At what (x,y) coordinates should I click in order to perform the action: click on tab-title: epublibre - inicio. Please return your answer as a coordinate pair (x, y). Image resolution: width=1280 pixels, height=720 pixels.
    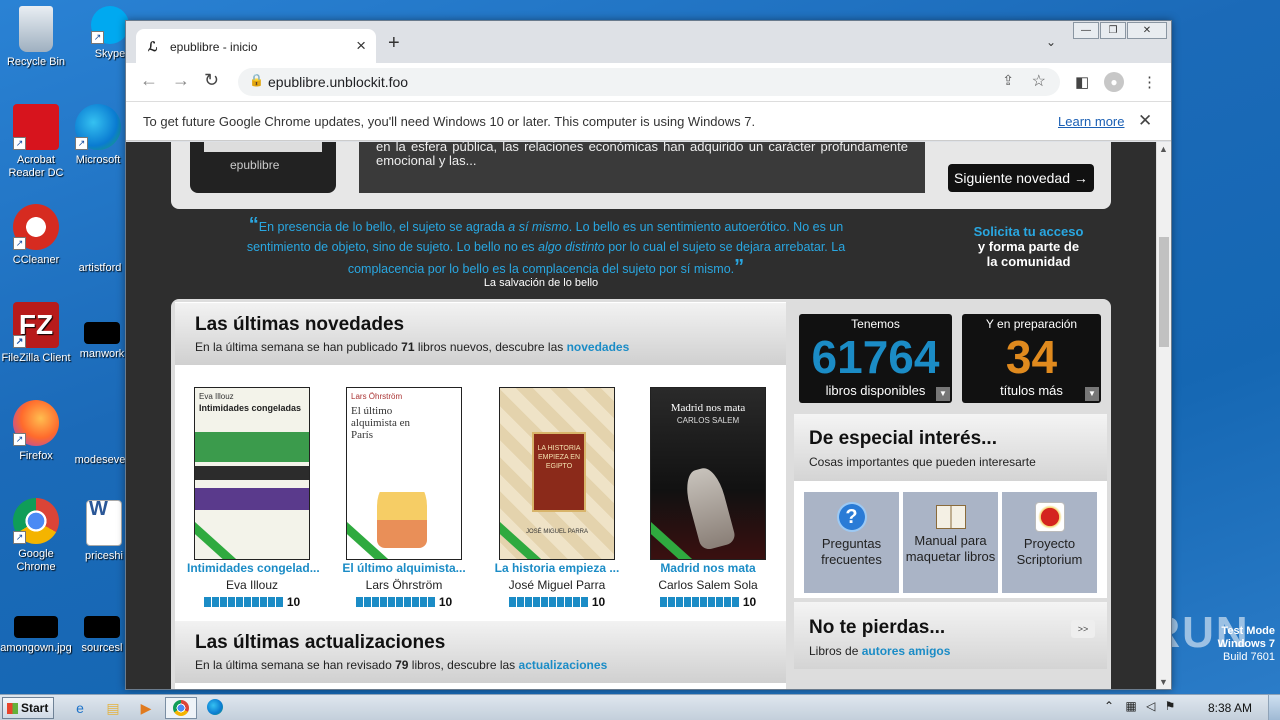
    Looking at the image, I should click on (214, 47).